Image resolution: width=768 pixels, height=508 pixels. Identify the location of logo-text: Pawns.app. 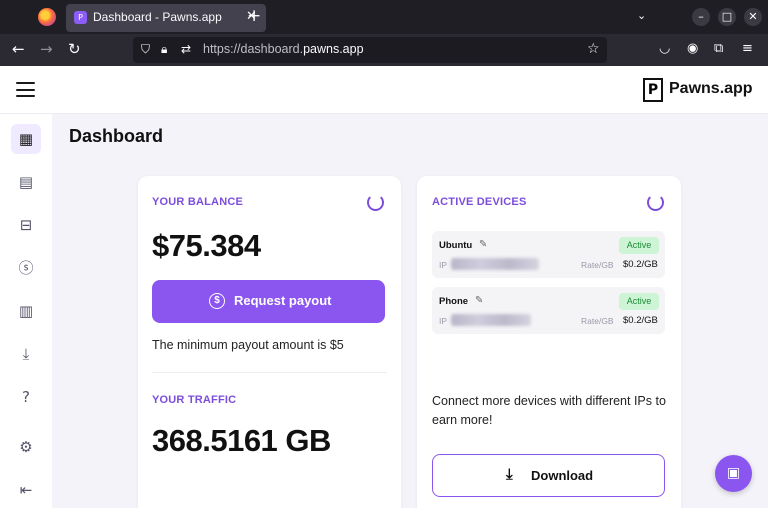
(711, 89).